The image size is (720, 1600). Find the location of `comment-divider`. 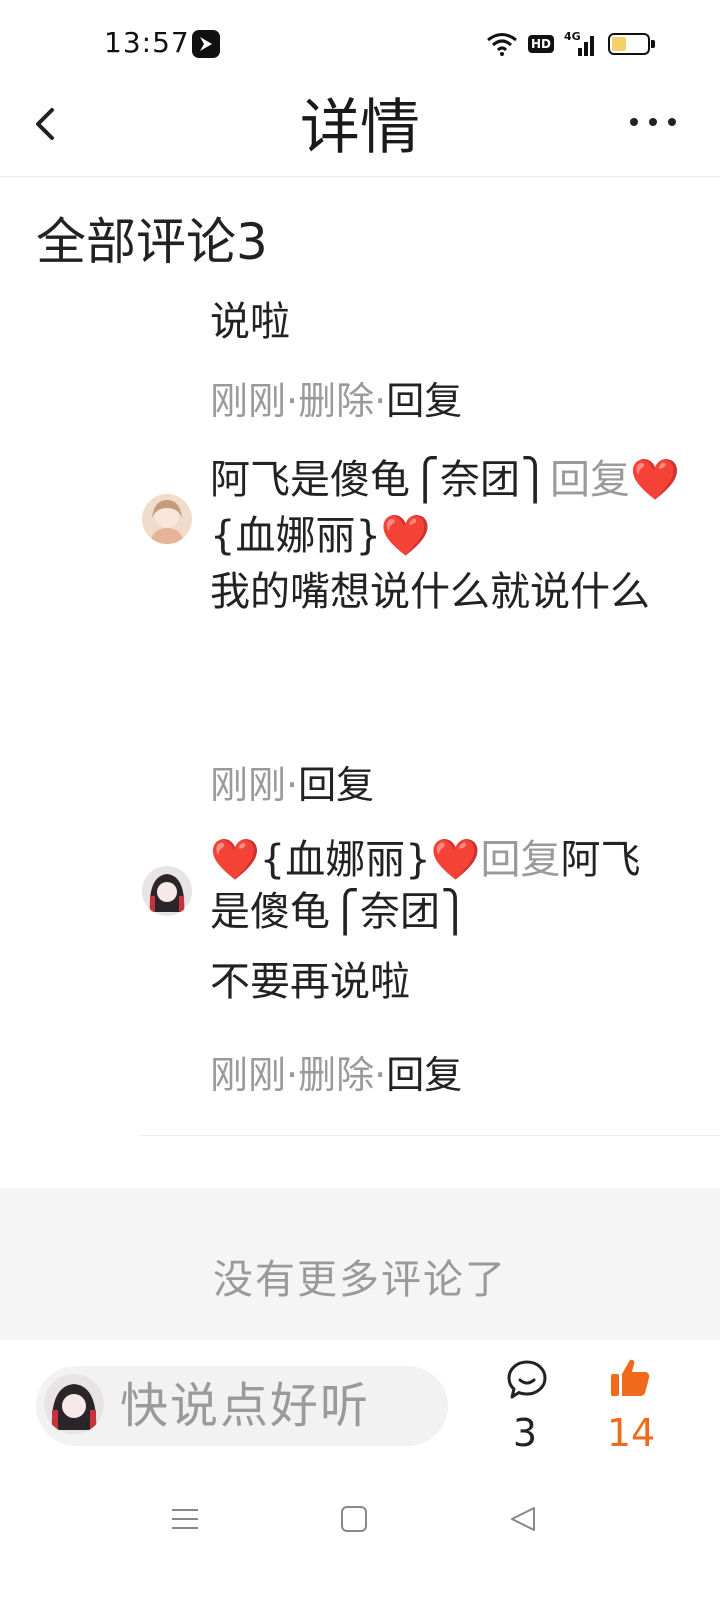

comment-divider is located at coordinates (430, 1135).